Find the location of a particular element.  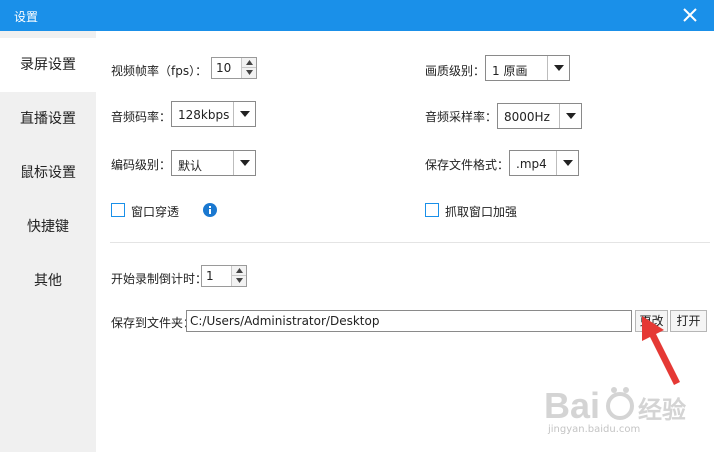

window-penetrate-label: 窗口穿透 is located at coordinates (155, 212).